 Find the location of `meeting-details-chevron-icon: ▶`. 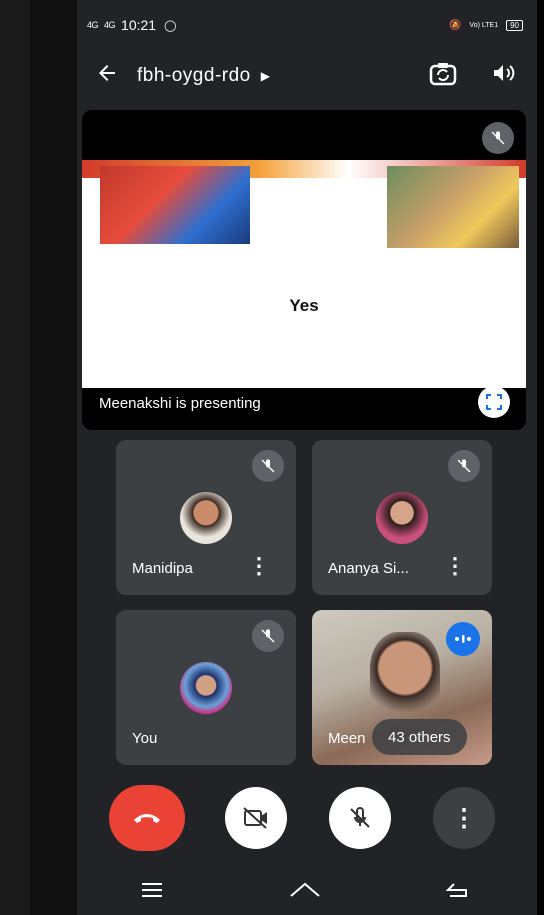

meeting-details-chevron-icon: ▶ is located at coordinates (265, 76).